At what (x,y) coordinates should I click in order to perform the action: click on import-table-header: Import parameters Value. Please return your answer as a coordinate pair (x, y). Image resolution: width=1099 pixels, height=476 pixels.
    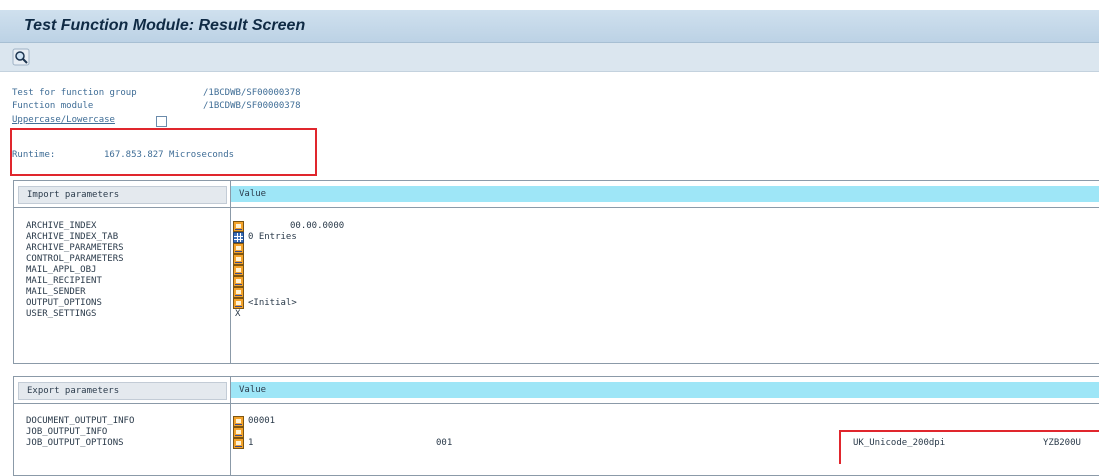
    Looking at the image, I should click on (556, 194).